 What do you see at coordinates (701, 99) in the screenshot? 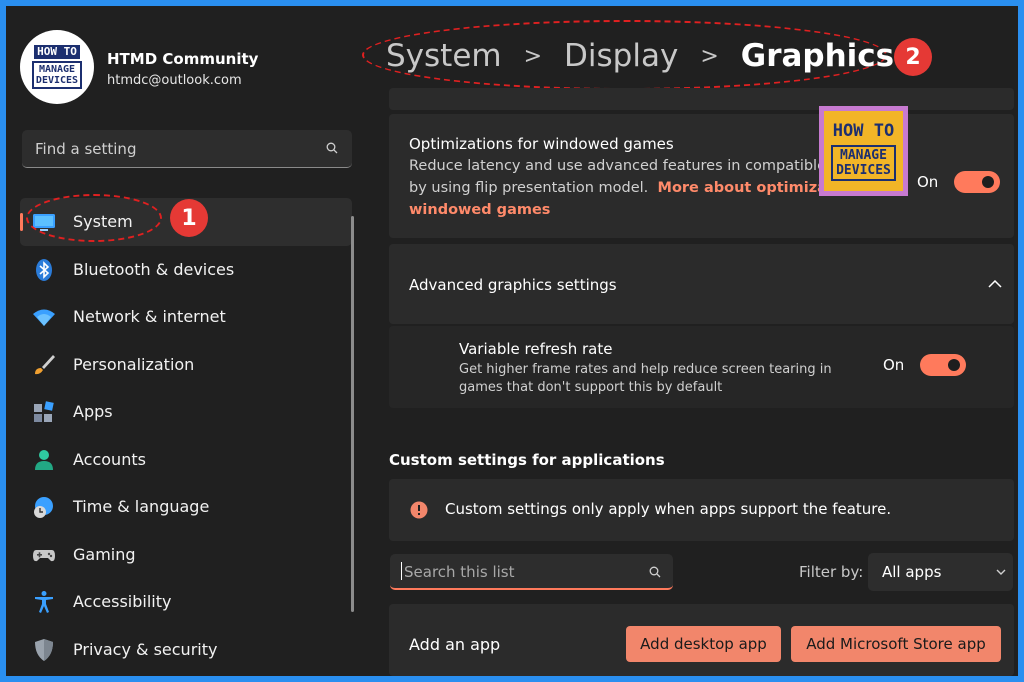
I see `previous-card` at bounding box center [701, 99].